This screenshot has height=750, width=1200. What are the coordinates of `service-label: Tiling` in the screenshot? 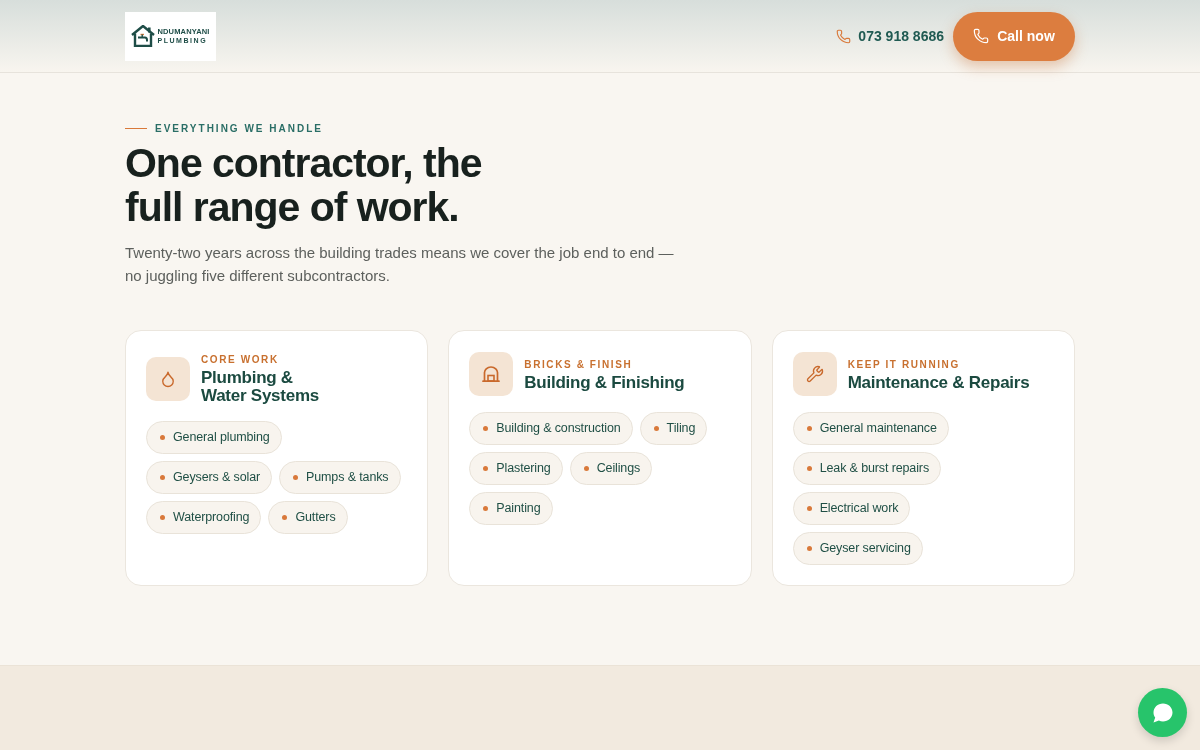 It's located at (681, 429).